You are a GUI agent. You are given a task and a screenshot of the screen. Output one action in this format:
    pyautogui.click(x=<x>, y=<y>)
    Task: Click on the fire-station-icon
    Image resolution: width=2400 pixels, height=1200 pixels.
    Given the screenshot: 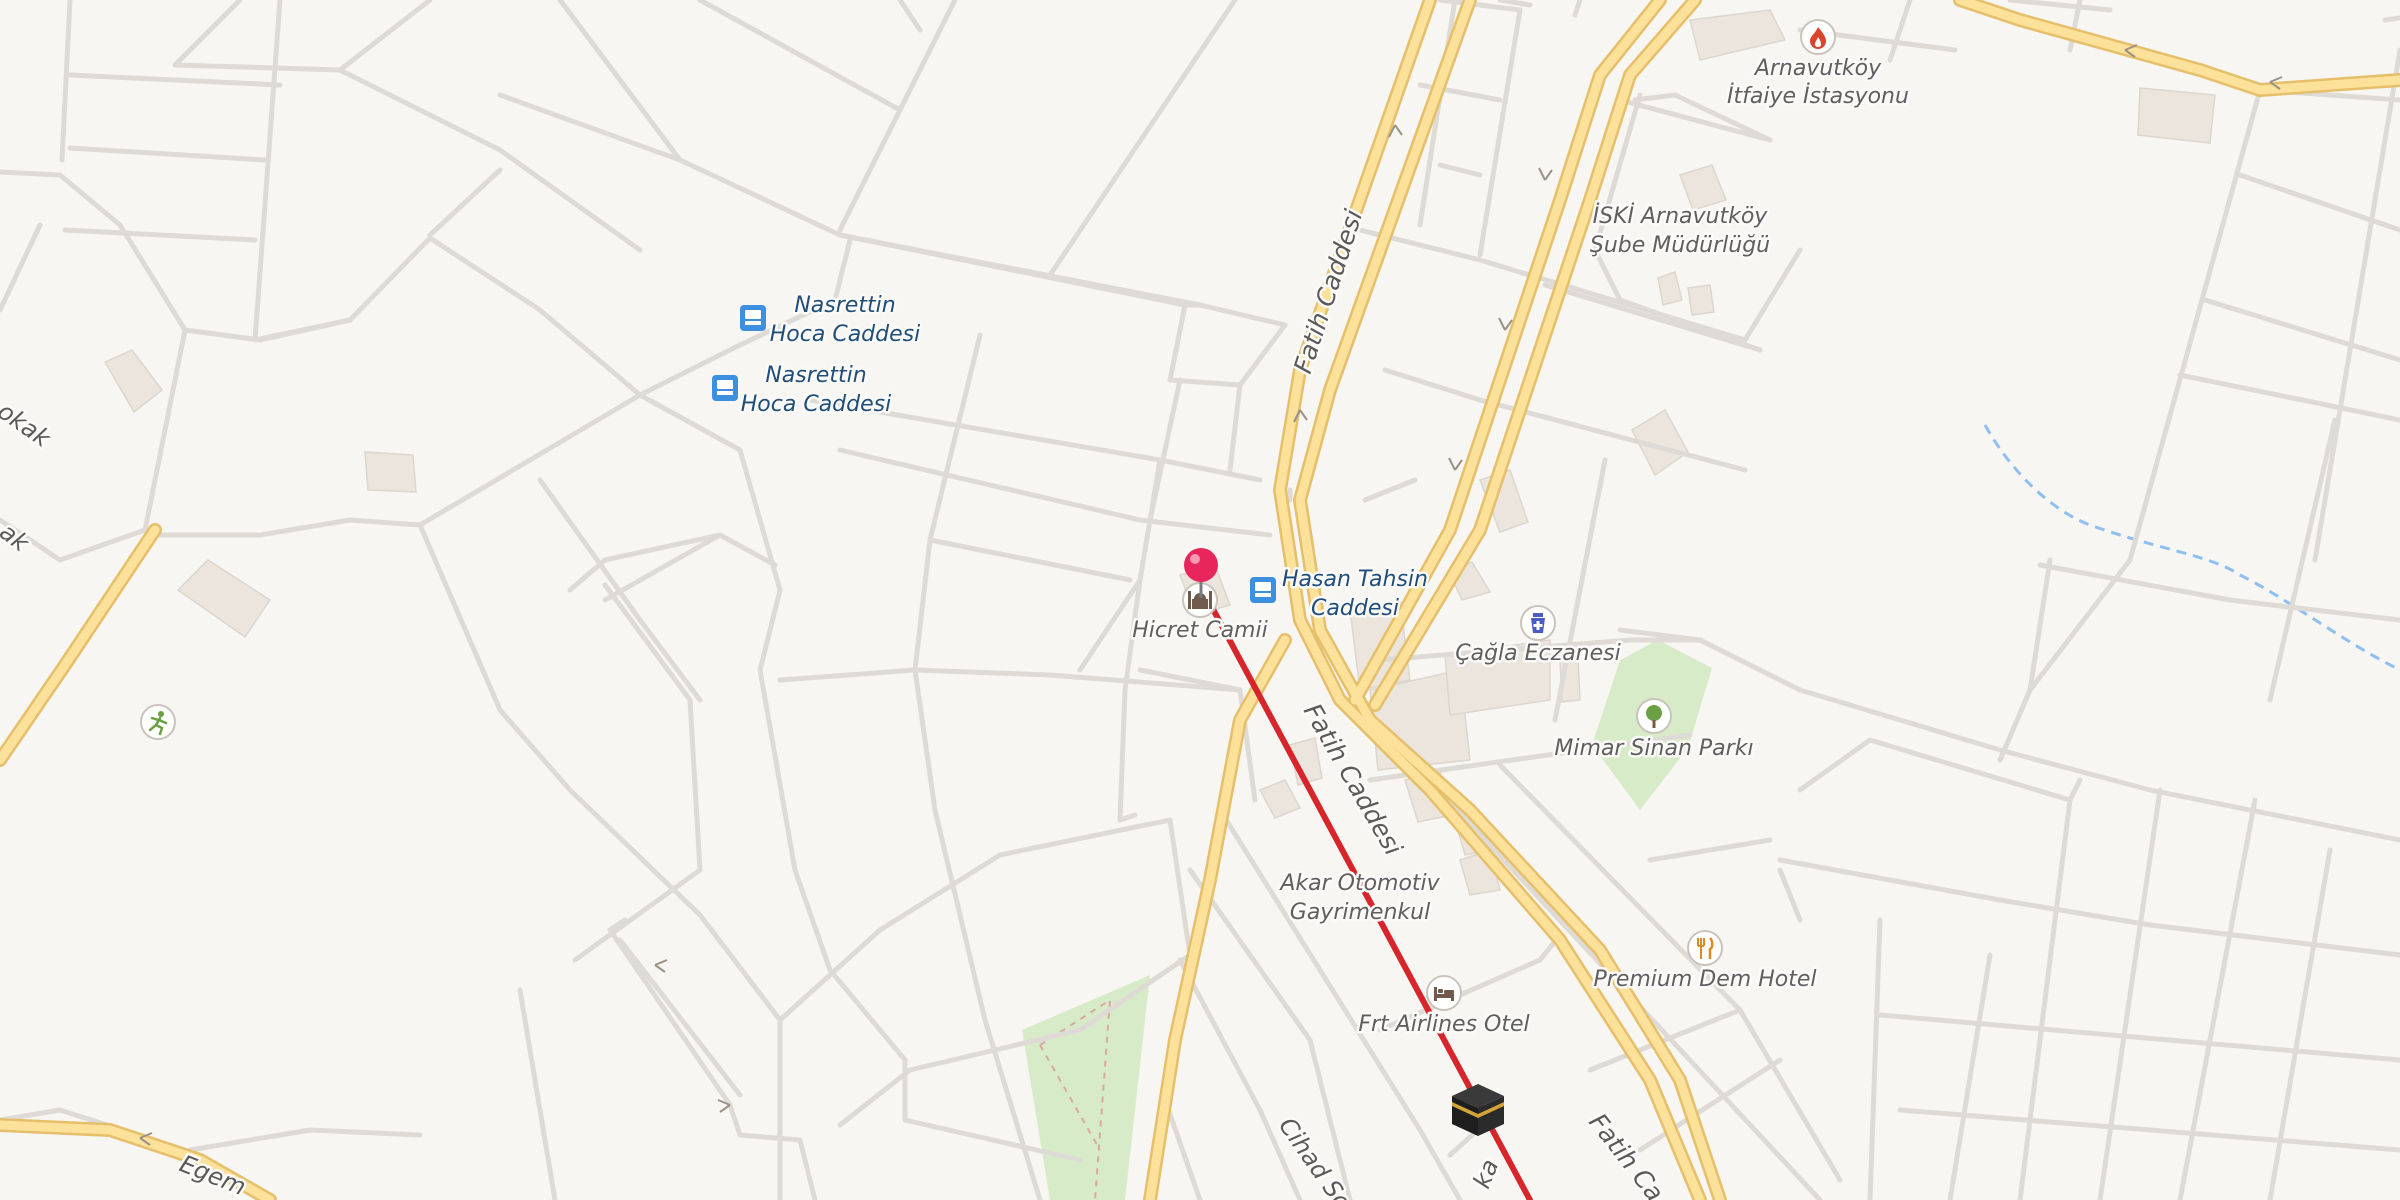 What is the action you would take?
    pyautogui.click(x=1818, y=37)
    